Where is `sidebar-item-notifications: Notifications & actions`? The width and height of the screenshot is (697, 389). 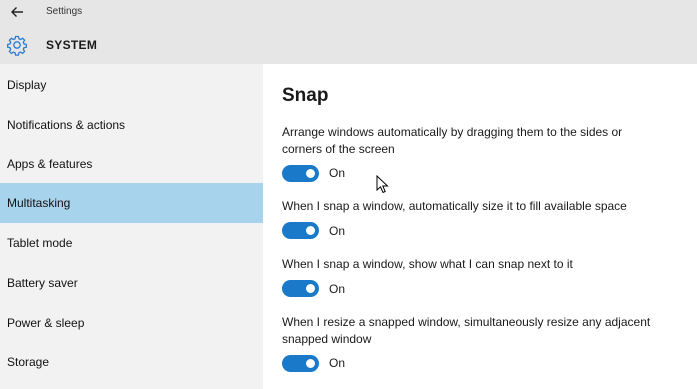 sidebar-item-notifications: Notifications & actions is located at coordinates (131, 125).